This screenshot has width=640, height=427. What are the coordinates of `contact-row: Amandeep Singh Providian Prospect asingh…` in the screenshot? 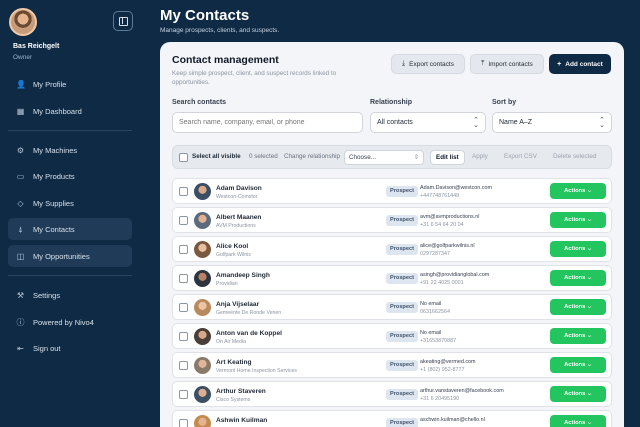 It's located at (392, 278).